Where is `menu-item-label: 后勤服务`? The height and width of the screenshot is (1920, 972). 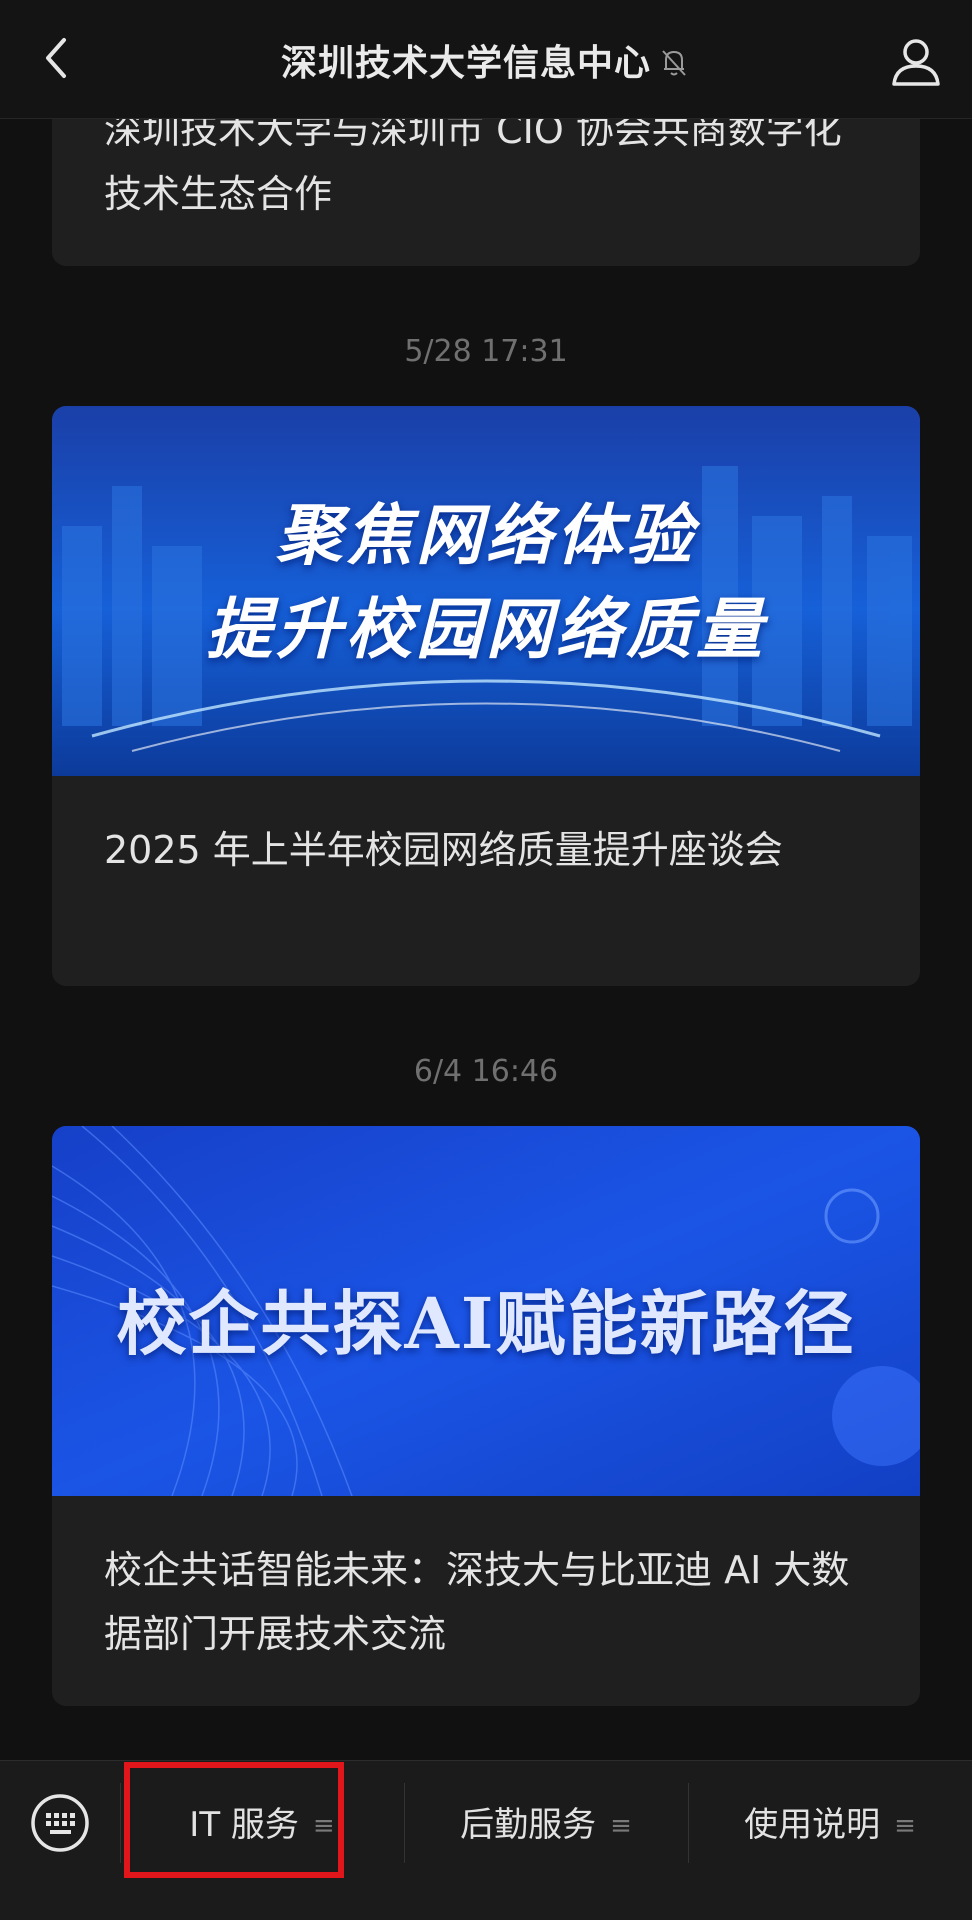
menu-item-label: 后勤服务 is located at coordinates (528, 1825).